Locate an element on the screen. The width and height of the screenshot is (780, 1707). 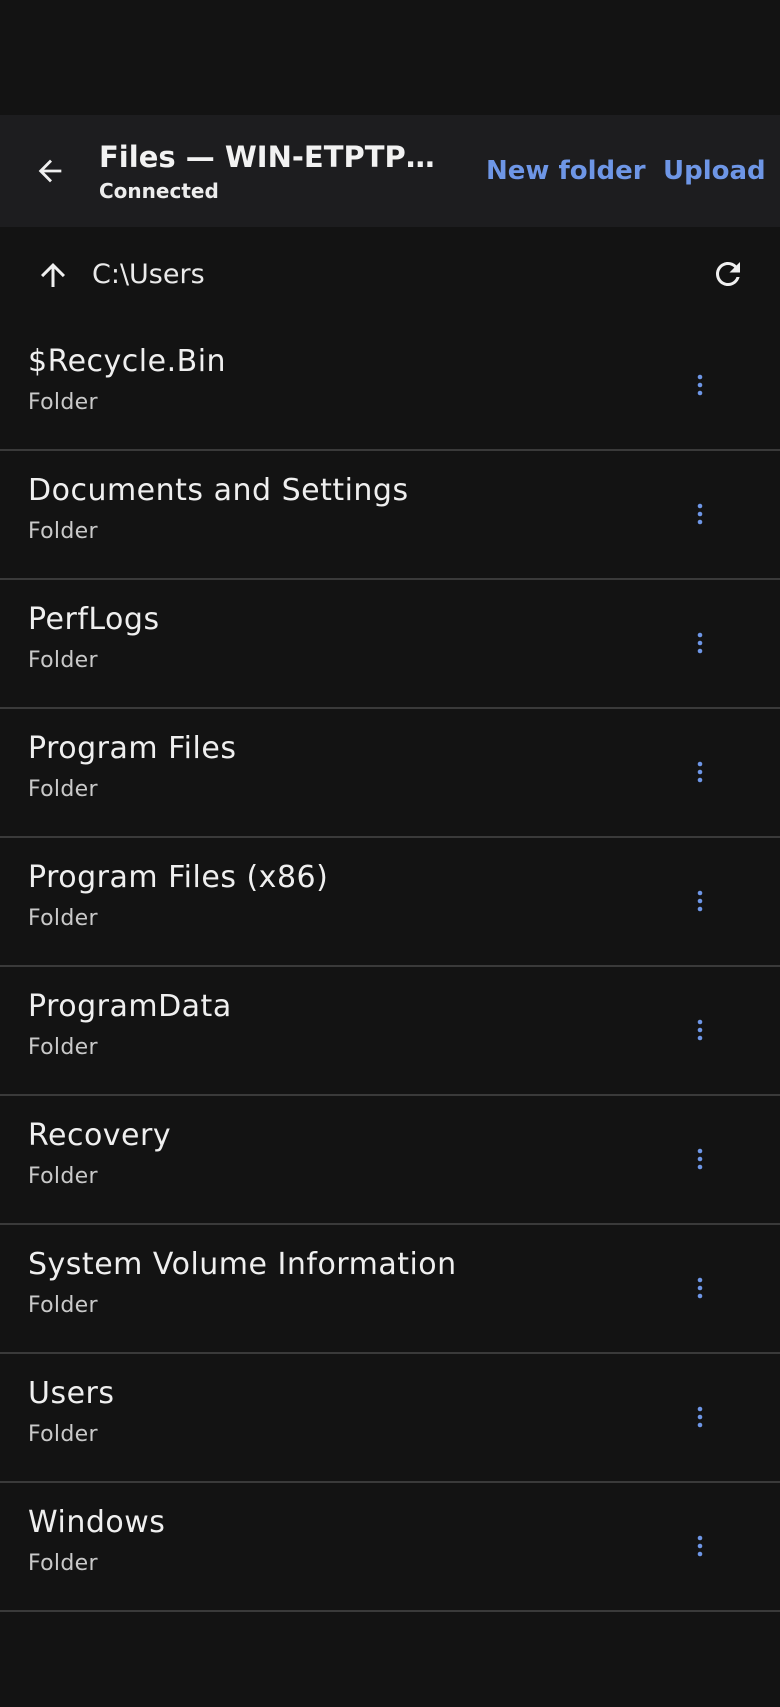
file-row: ProgramData Folder is located at coordinates (390, 1031).